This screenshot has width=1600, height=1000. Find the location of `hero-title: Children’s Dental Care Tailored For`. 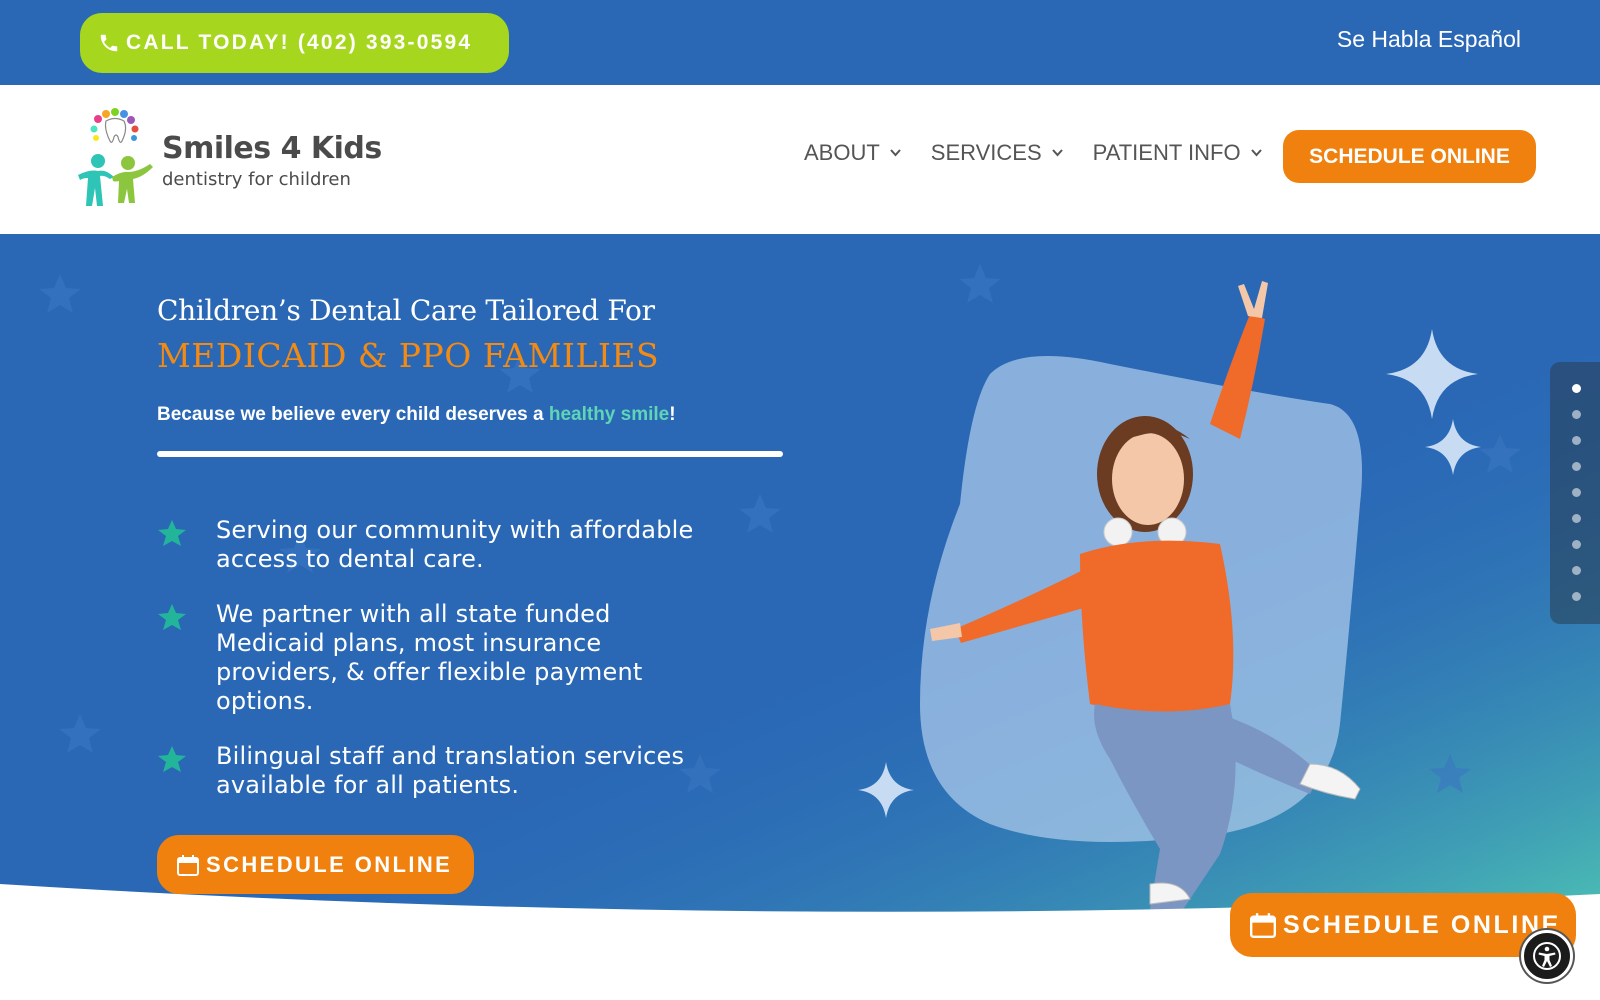

hero-title: Children’s Dental Care Tailored For is located at coordinates (406, 310).